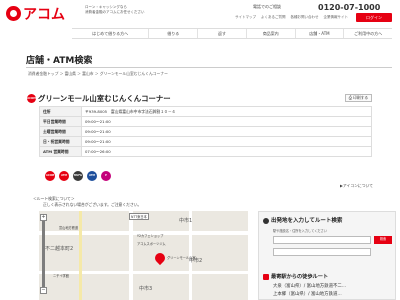  I want to click on nav-item-stores-atm: 店舗・ATM, so click(319, 33).